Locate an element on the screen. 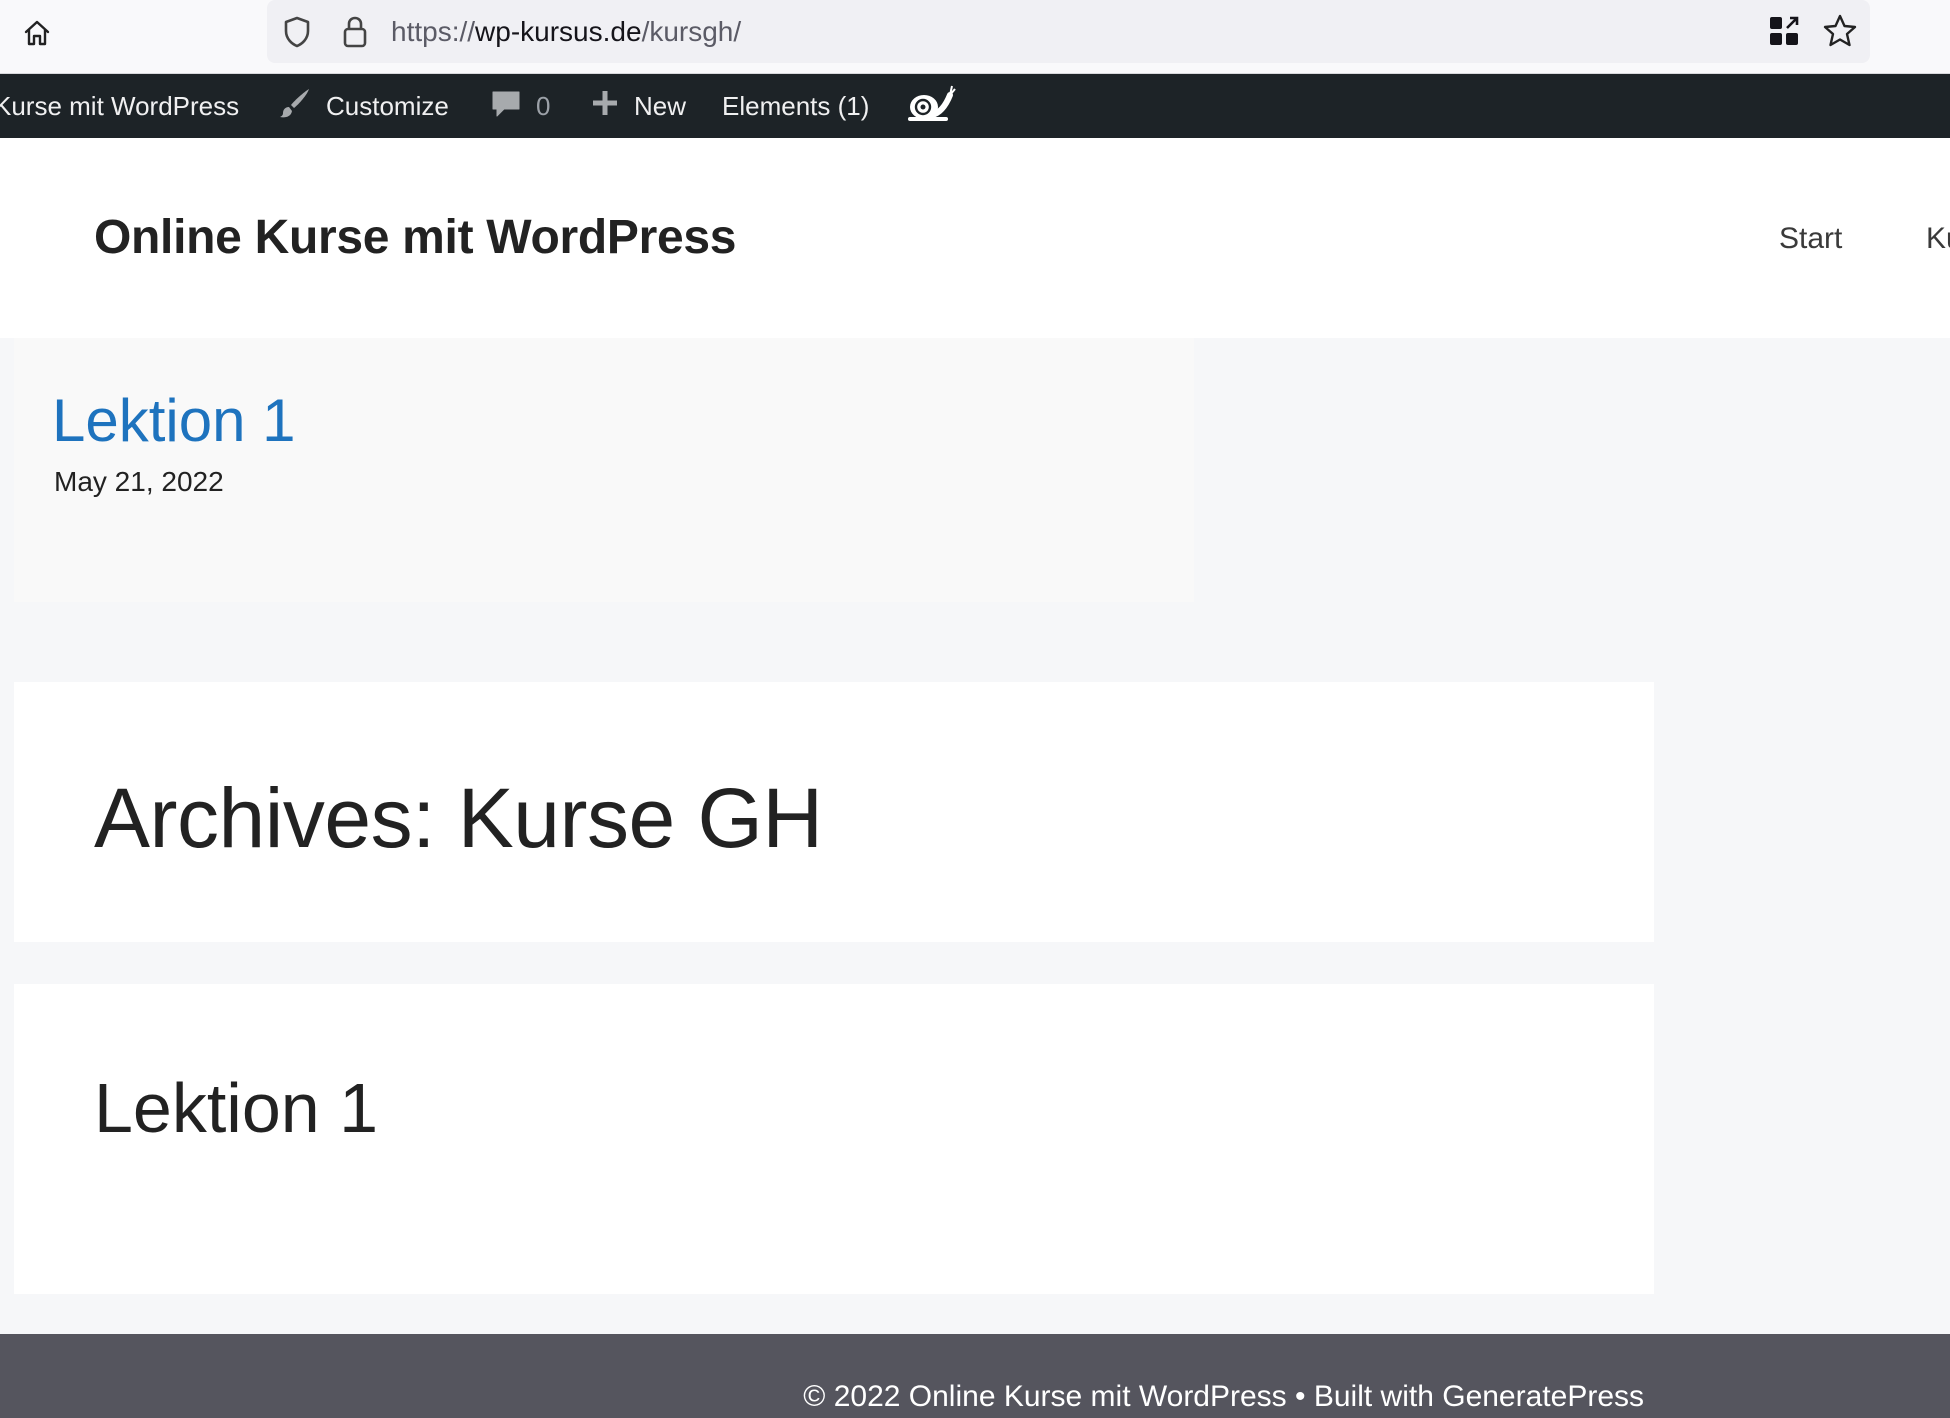 This screenshot has width=1950, height=1418. url-text: https://wp-kursus.de/kursgh/ is located at coordinates (566, 32).